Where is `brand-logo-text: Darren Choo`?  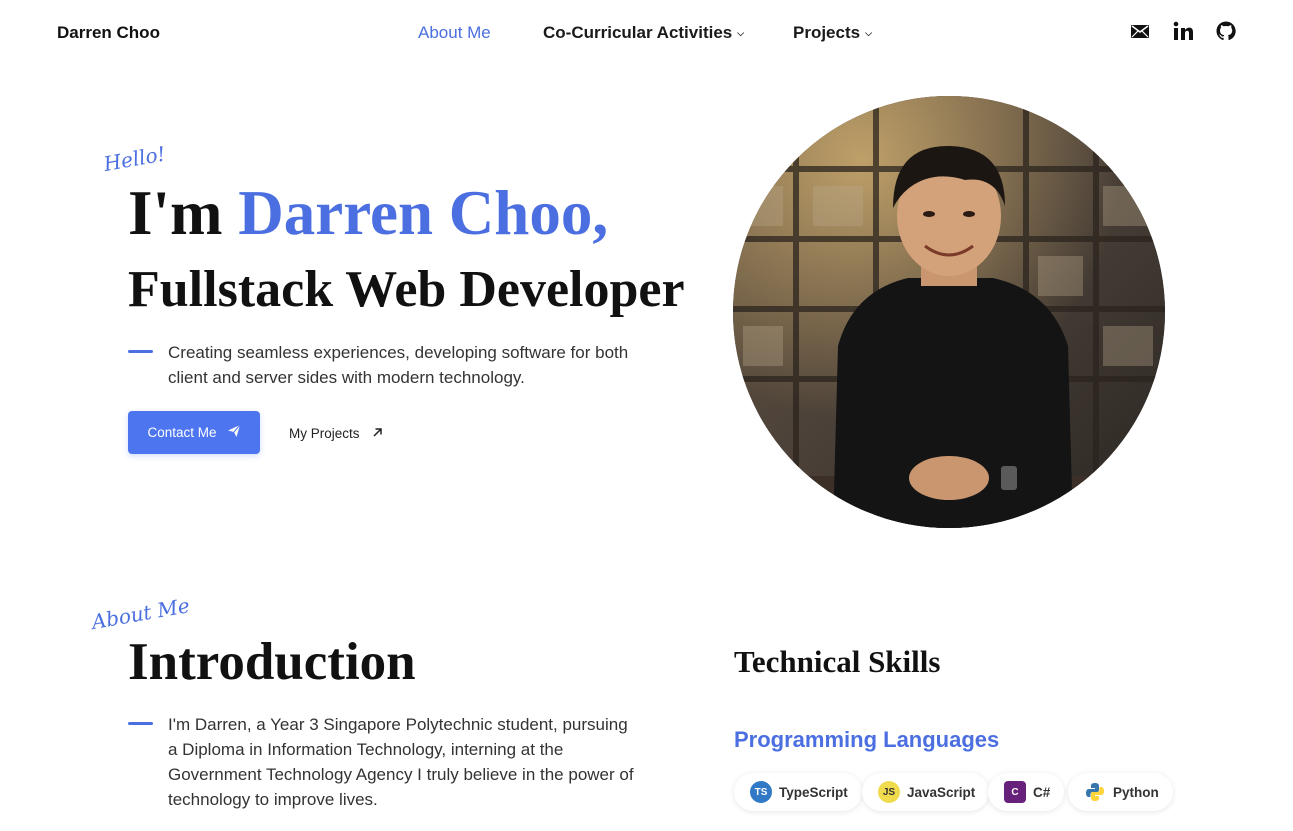
brand-logo-text: Darren Choo is located at coordinates (108, 33).